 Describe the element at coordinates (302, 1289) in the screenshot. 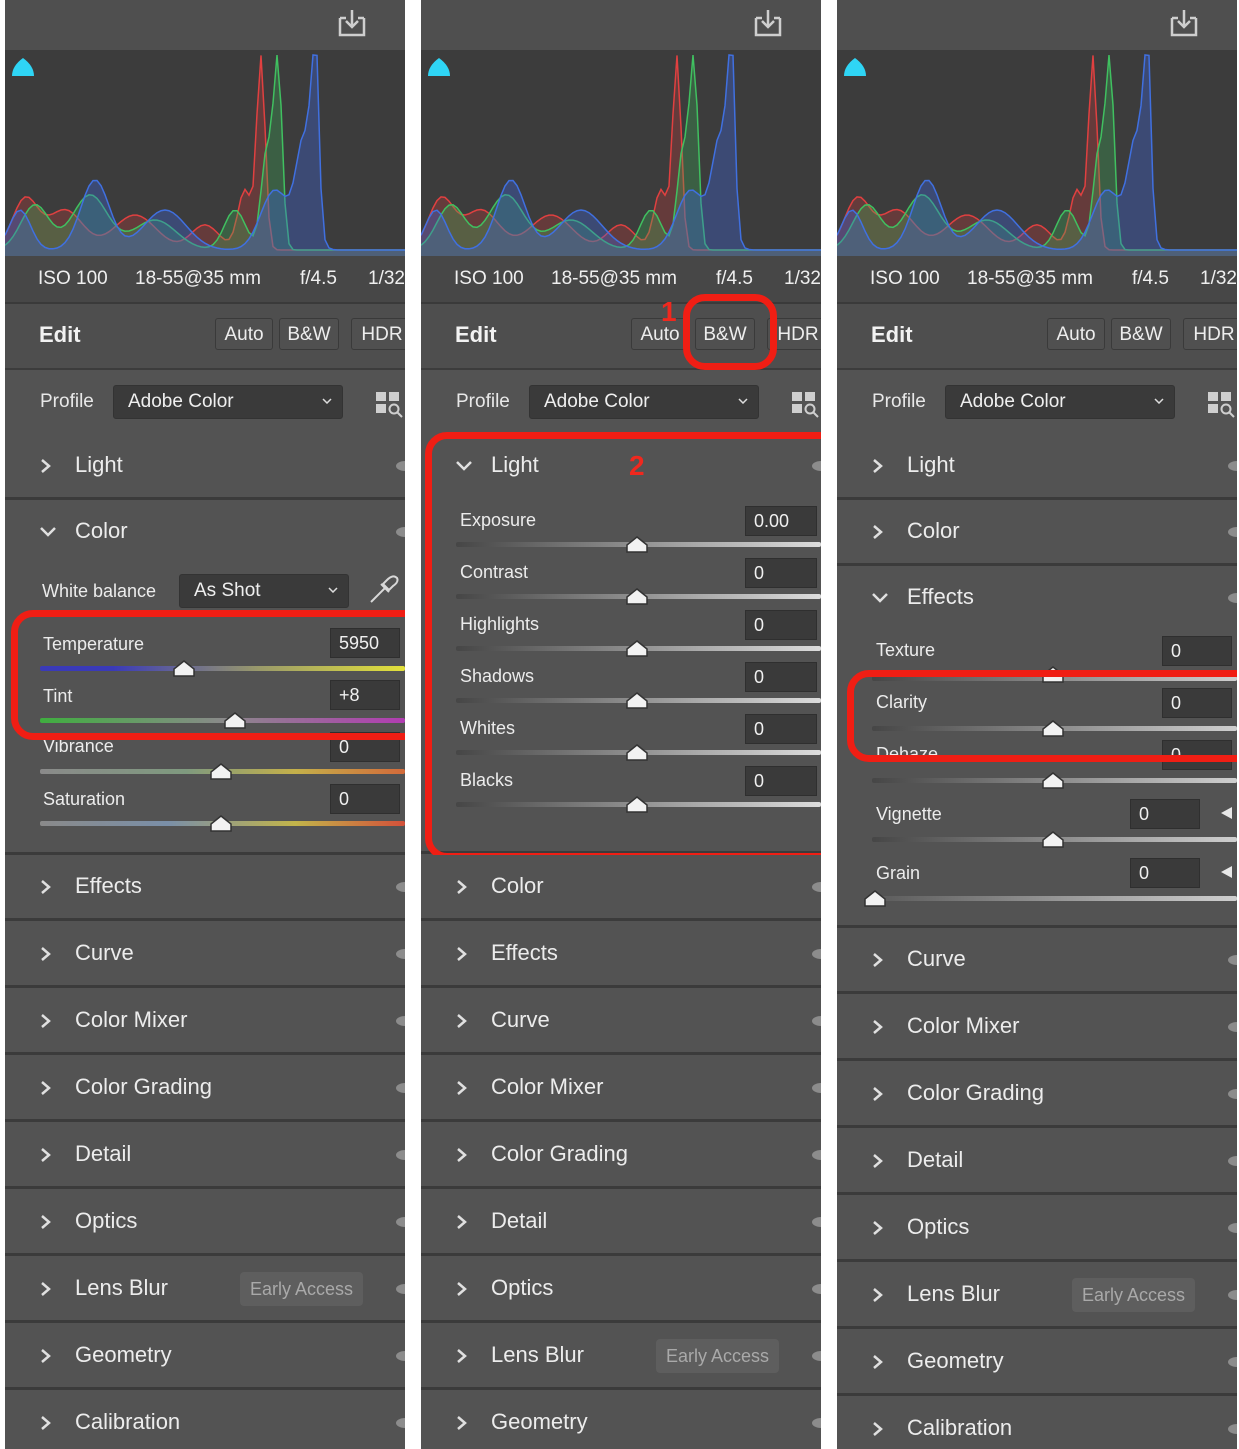

I see `early-access-badge: Early Access` at that location.